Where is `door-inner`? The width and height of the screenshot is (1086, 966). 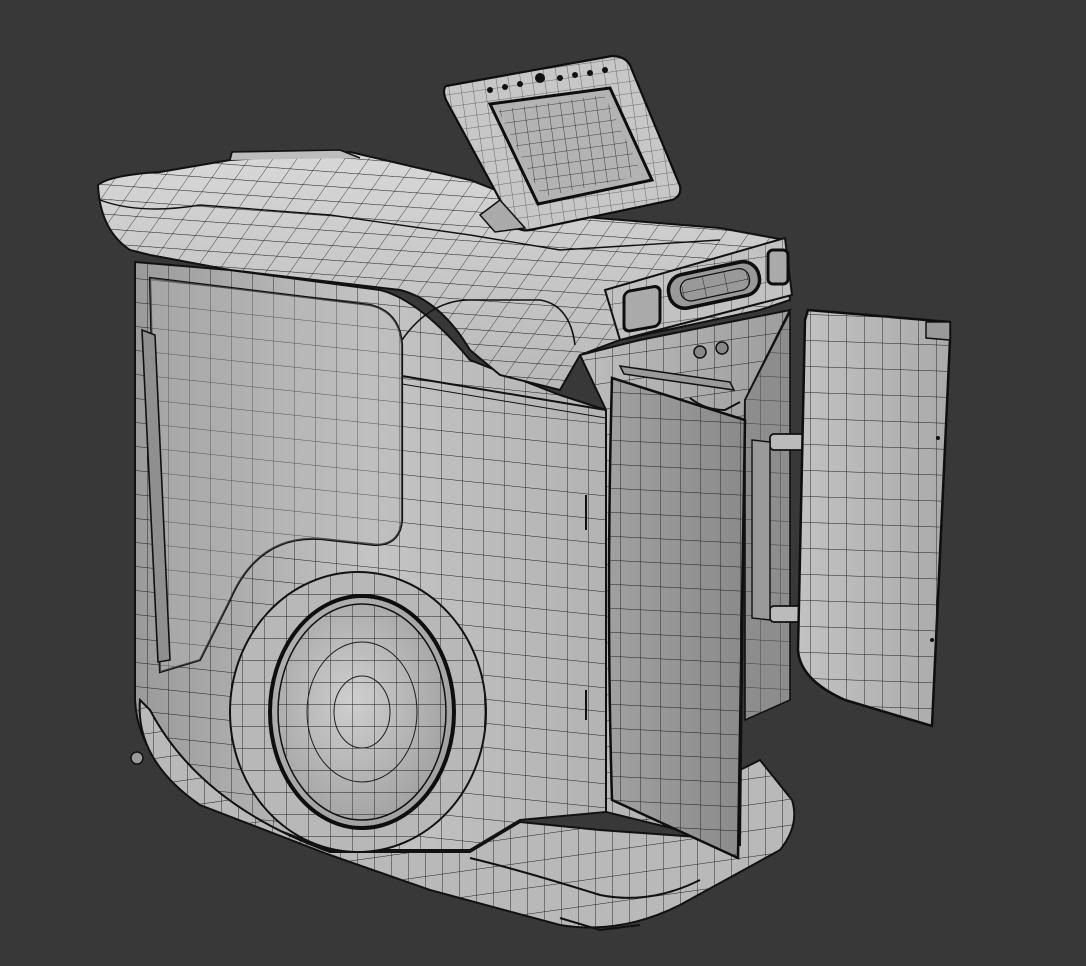 door-inner is located at coordinates (677, 612).